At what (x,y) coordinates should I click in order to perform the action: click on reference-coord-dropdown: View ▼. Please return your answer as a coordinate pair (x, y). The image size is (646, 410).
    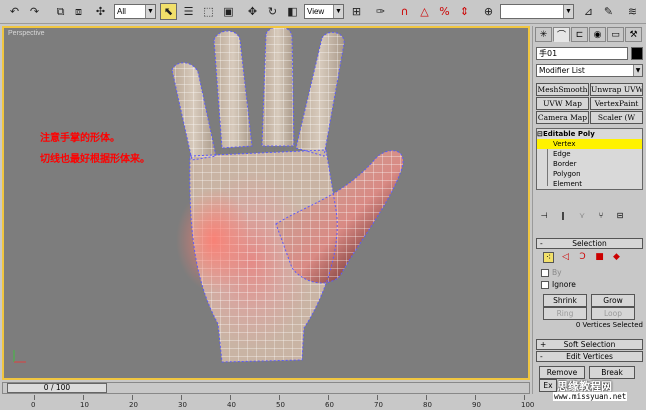
    Looking at the image, I should click on (324, 11).